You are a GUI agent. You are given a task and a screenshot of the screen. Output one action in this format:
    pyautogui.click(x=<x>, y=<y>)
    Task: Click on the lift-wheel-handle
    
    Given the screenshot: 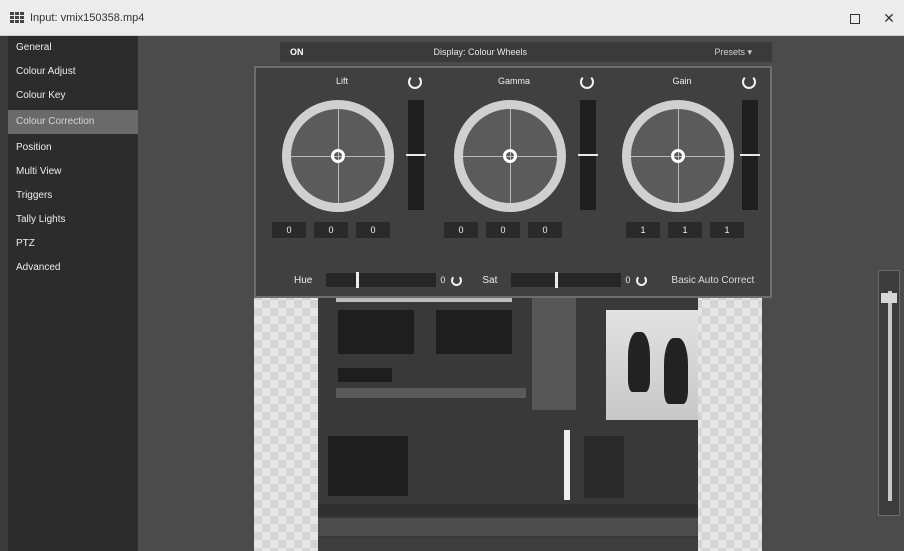 What is the action you would take?
    pyautogui.click(x=338, y=156)
    